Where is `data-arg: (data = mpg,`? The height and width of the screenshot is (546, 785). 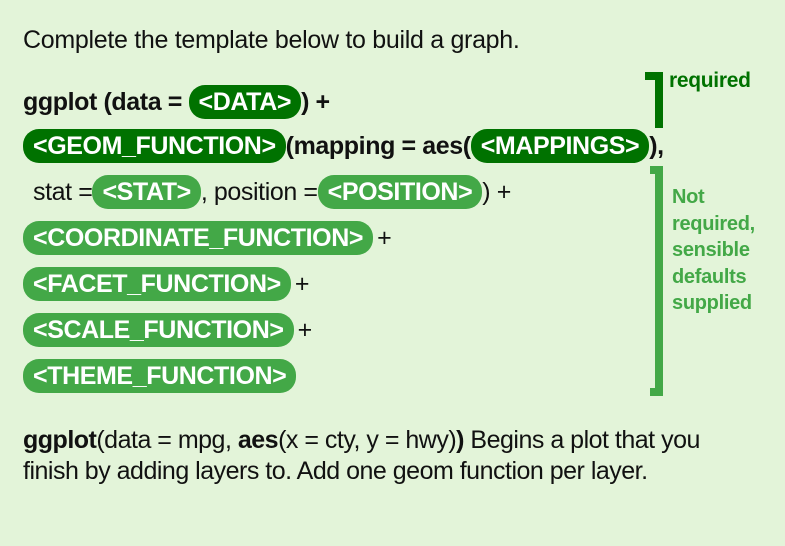 data-arg: (data = mpg, is located at coordinates (167, 440).